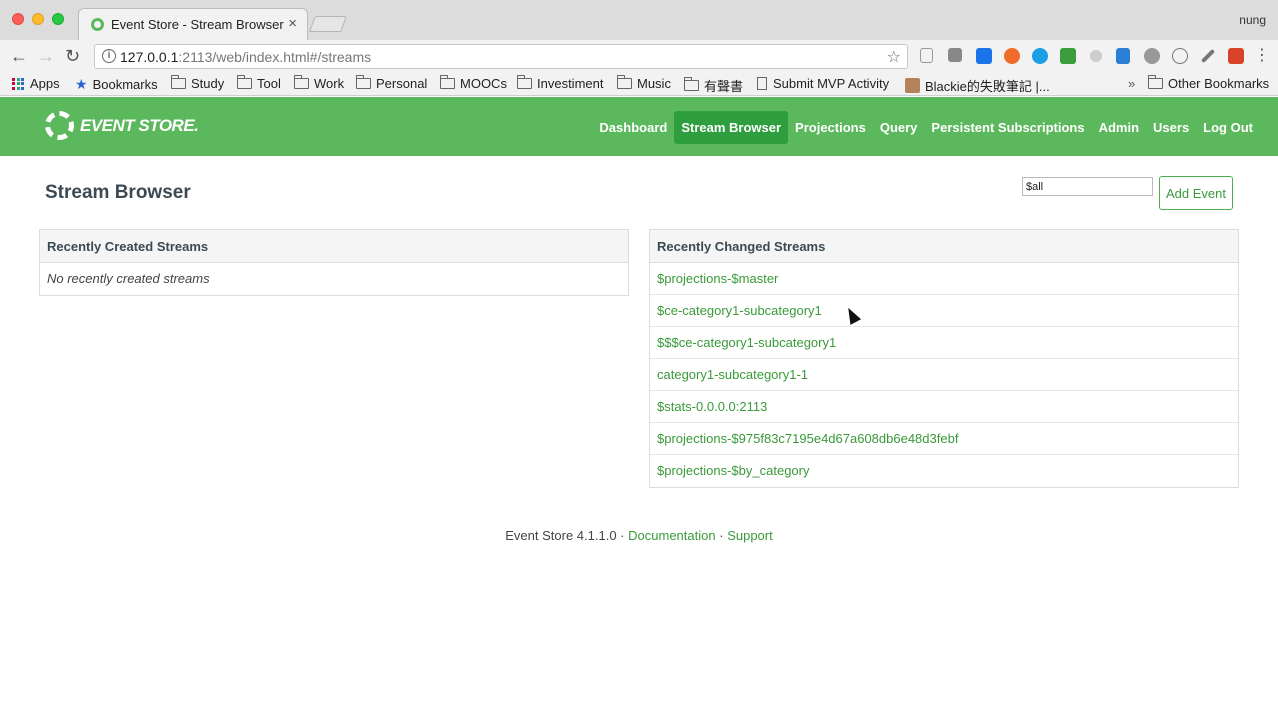  I want to click on profile-name: nung, so click(1252, 20).